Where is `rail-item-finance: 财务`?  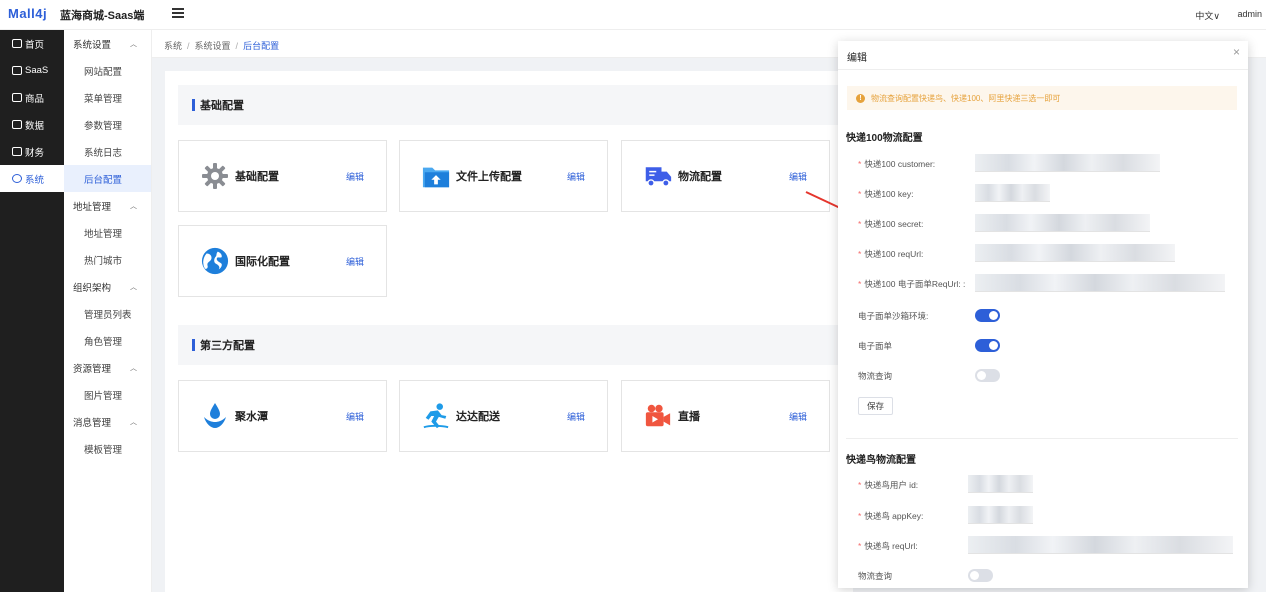 rail-item-finance: 财务 is located at coordinates (32, 151).